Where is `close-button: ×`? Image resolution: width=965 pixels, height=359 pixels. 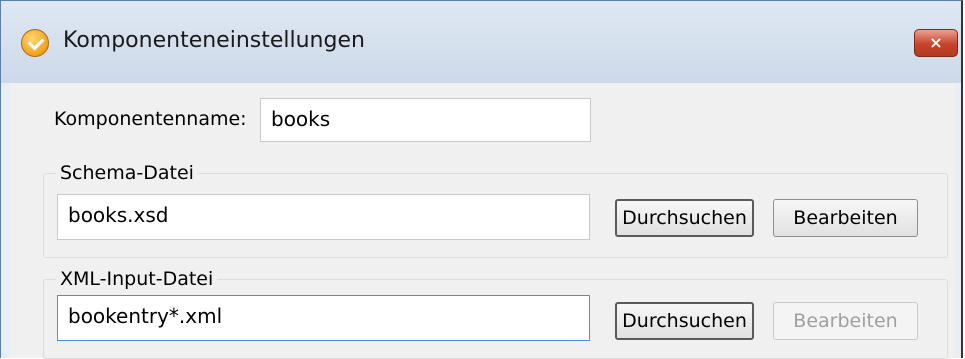 close-button: × is located at coordinates (936, 43).